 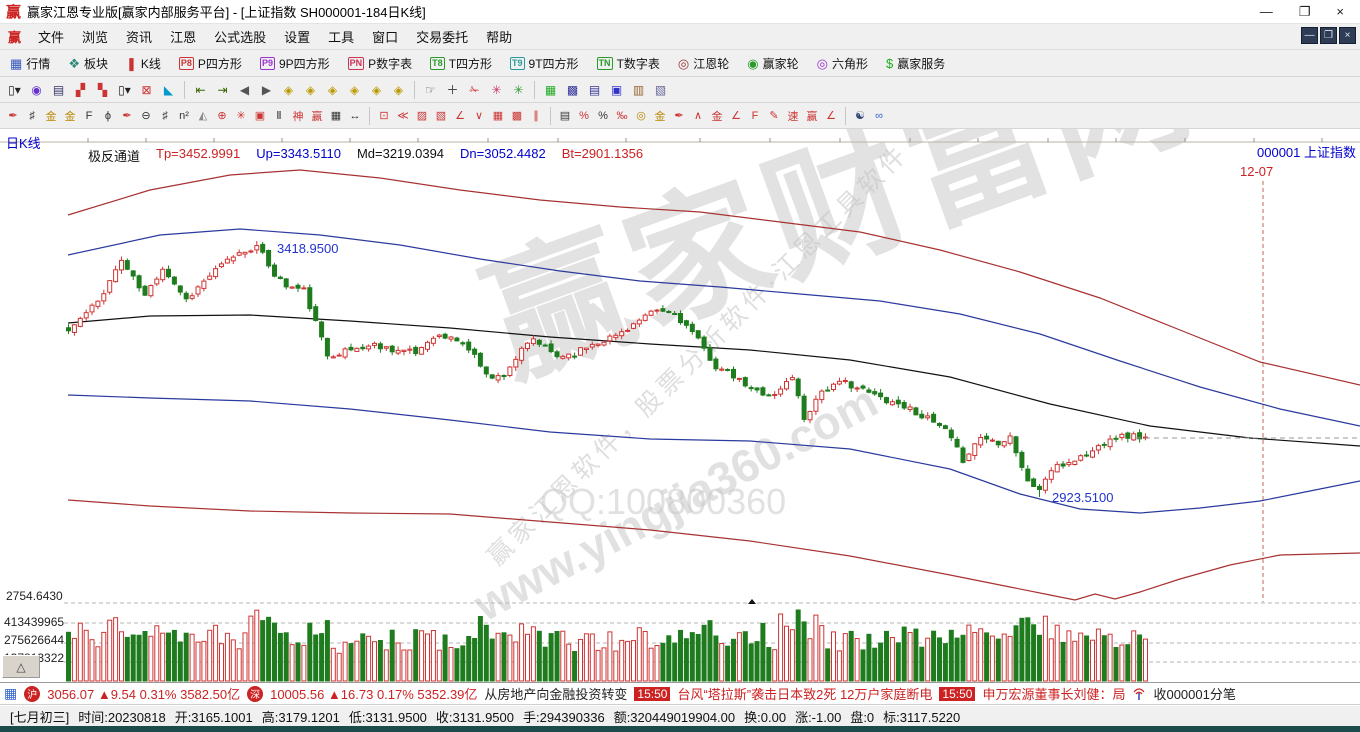 What do you see at coordinates (13, 116) in the screenshot?
I see `draw-pen-tool: ✒` at bounding box center [13, 116].